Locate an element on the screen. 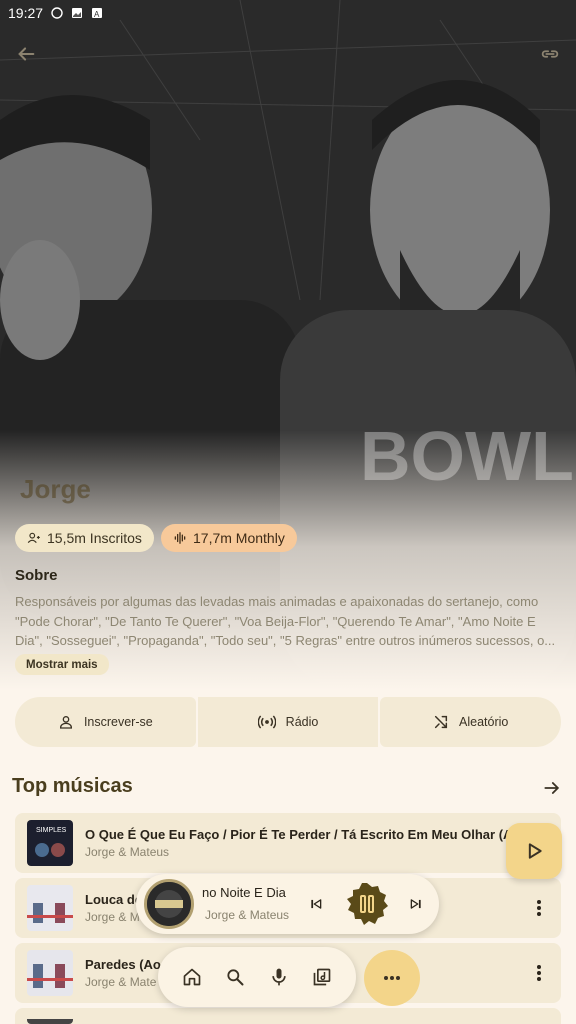 The height and width of the screenshot is (1024, 576). radio-button: Rádio is located at coordinates (288, 722).